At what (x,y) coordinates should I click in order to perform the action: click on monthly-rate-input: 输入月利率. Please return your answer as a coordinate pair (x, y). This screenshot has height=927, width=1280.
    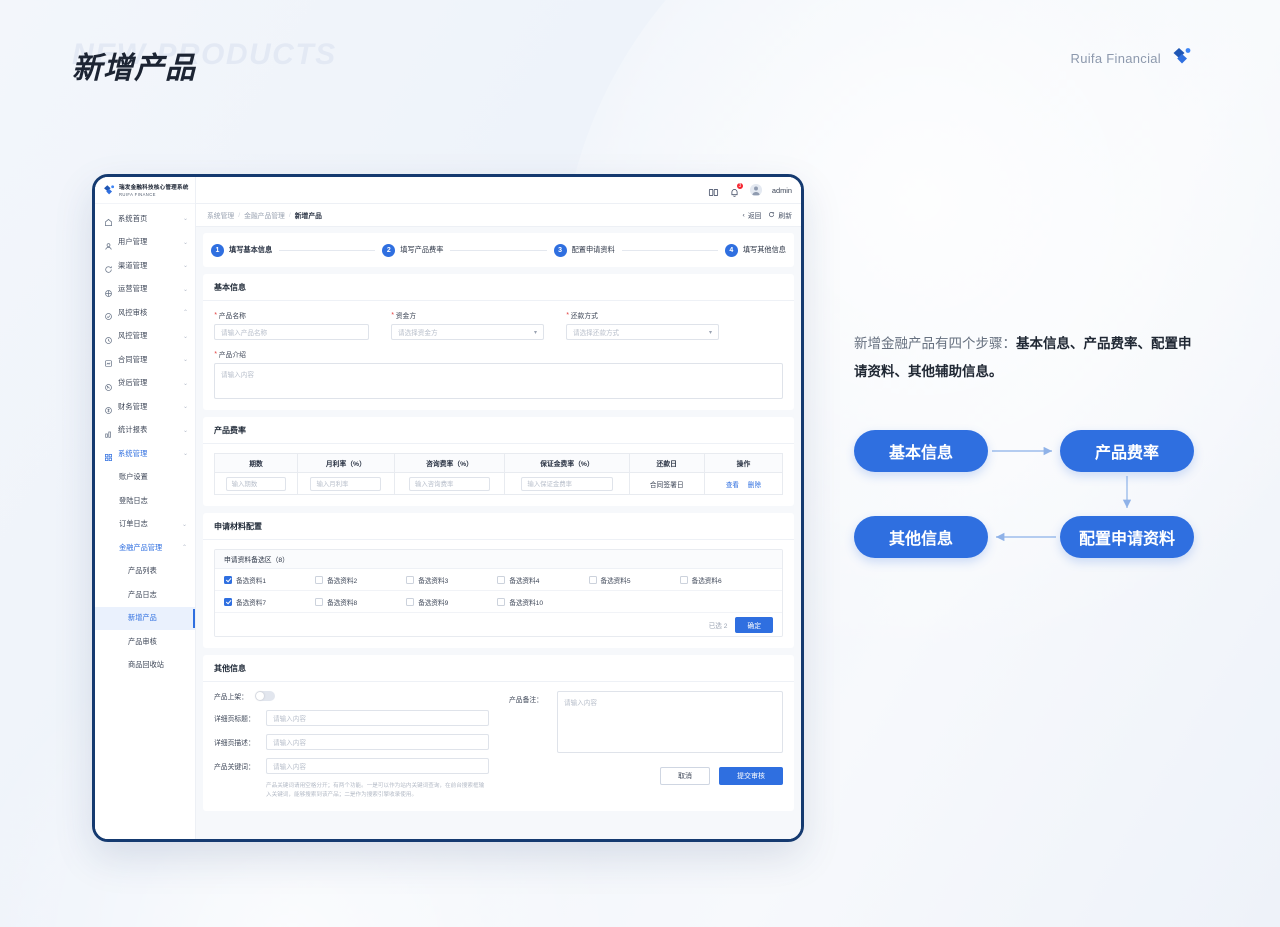
    Looking at the image, I should click on (346, 483).